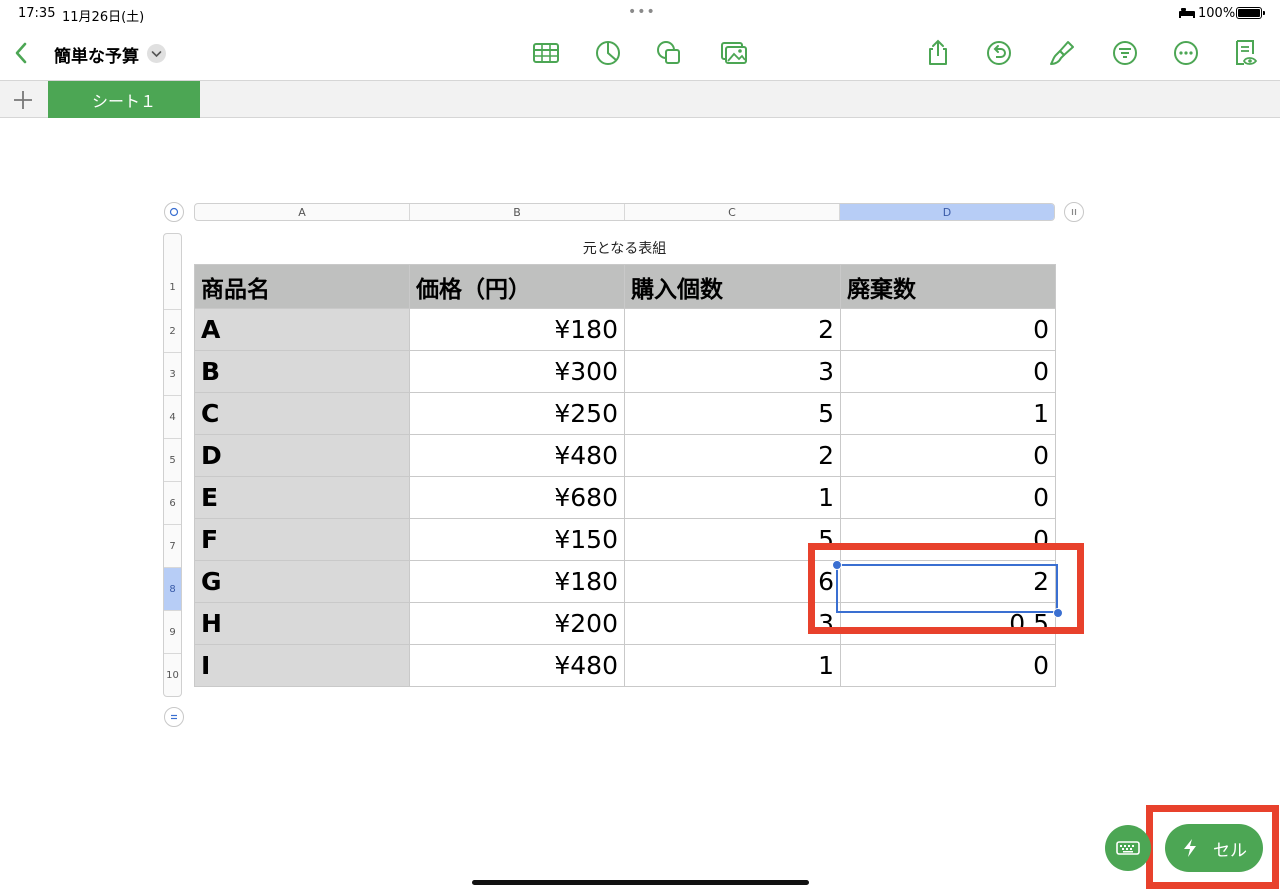 The width and height of the screenshot is (1280, 894). I want to click on cell-price: ¥250, so click(517, 413).